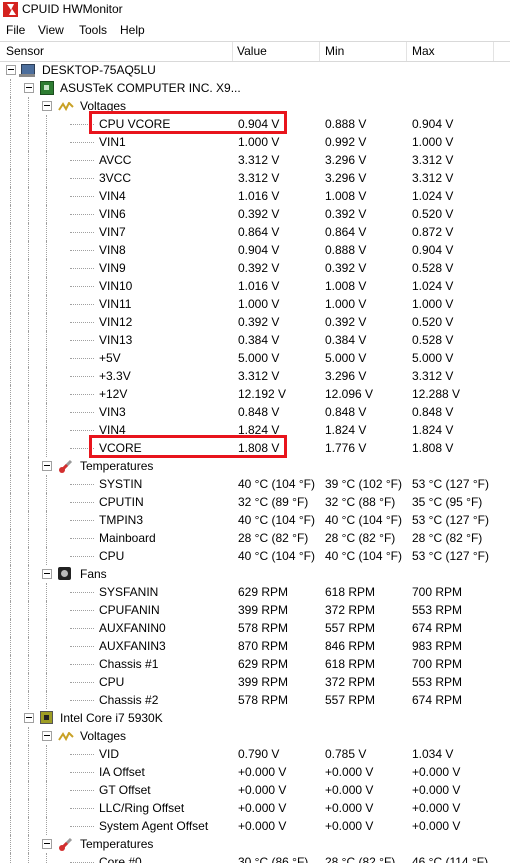 This screenshot has height=863, width=510. I want to click on computer-icon, so click(27, 70).